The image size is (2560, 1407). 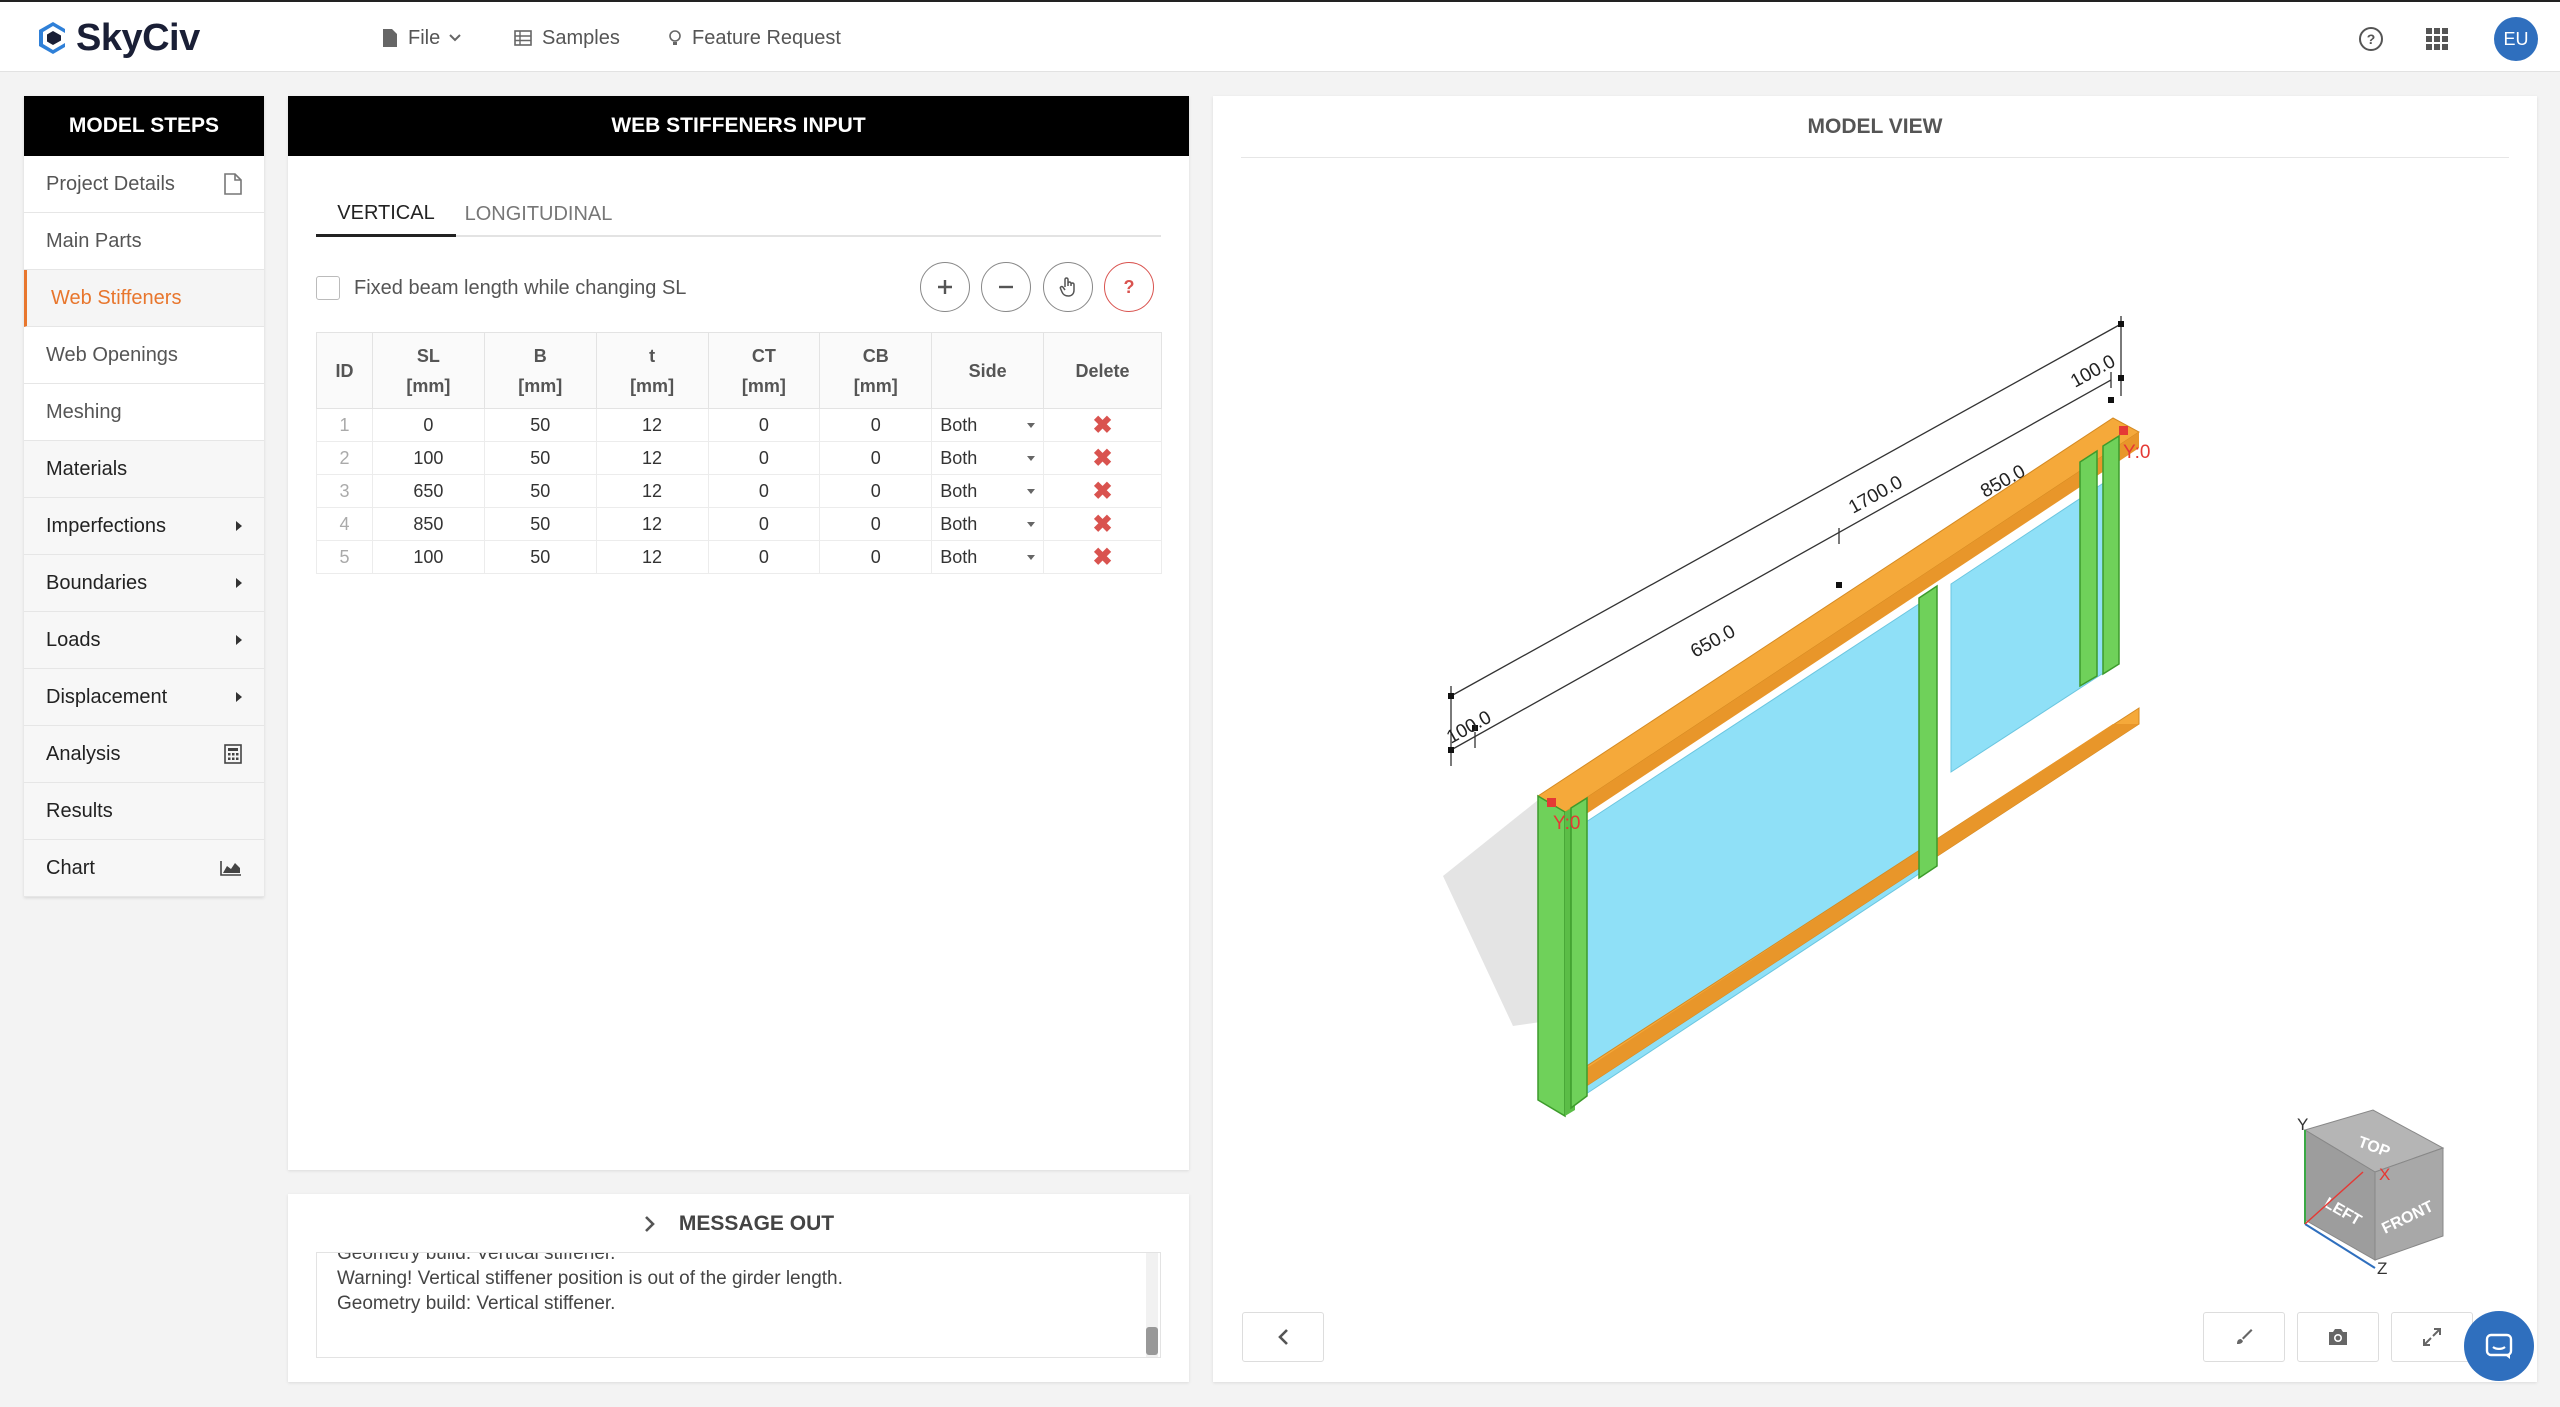 I want to click on step-analysis: Analysis, so click(x=144, y=754).